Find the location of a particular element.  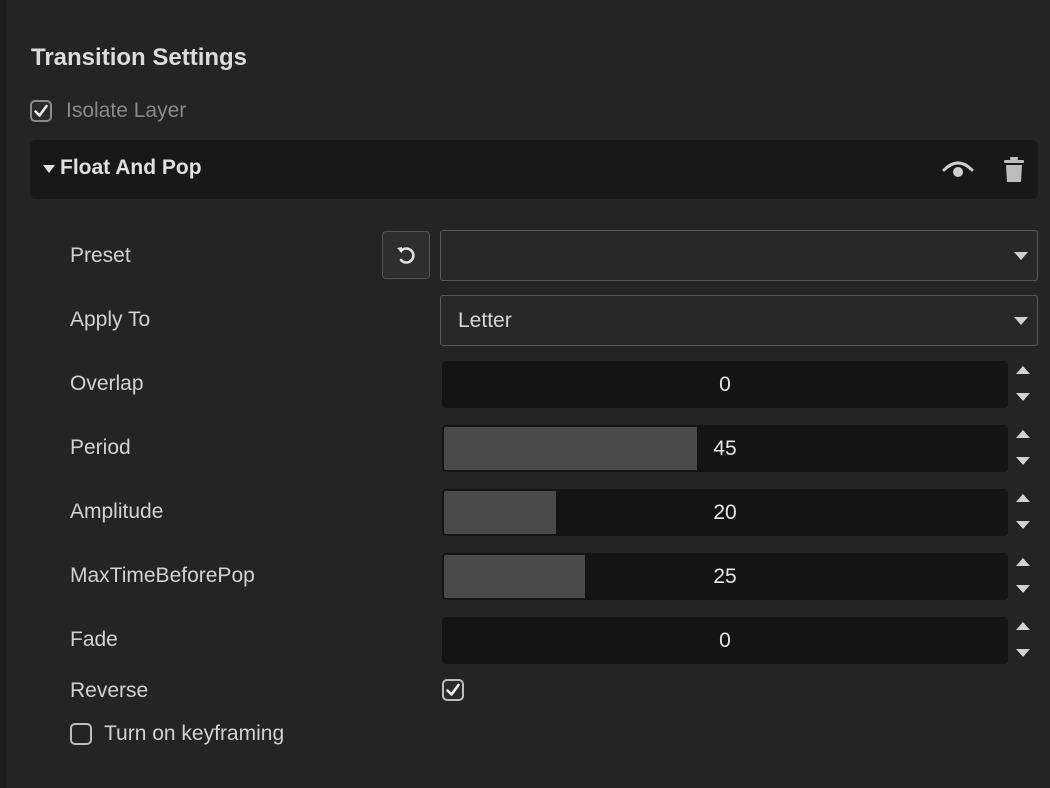

amplitude-value: 20 is located at coordinates (725, 512).